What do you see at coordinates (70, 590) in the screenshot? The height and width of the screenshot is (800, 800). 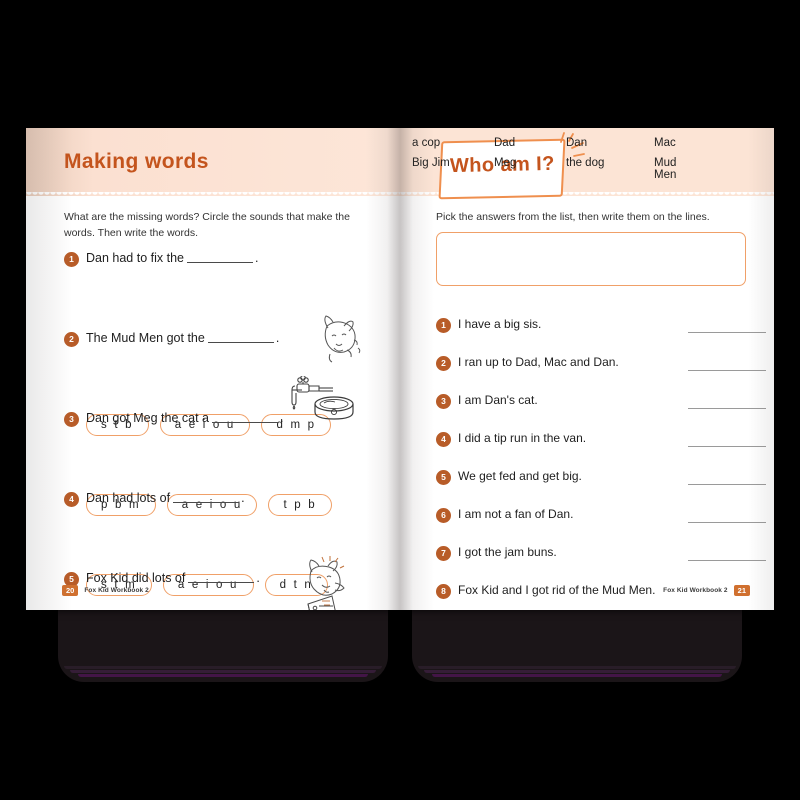 I see `page-number-badge: 20` at bounding box center [70, 590].